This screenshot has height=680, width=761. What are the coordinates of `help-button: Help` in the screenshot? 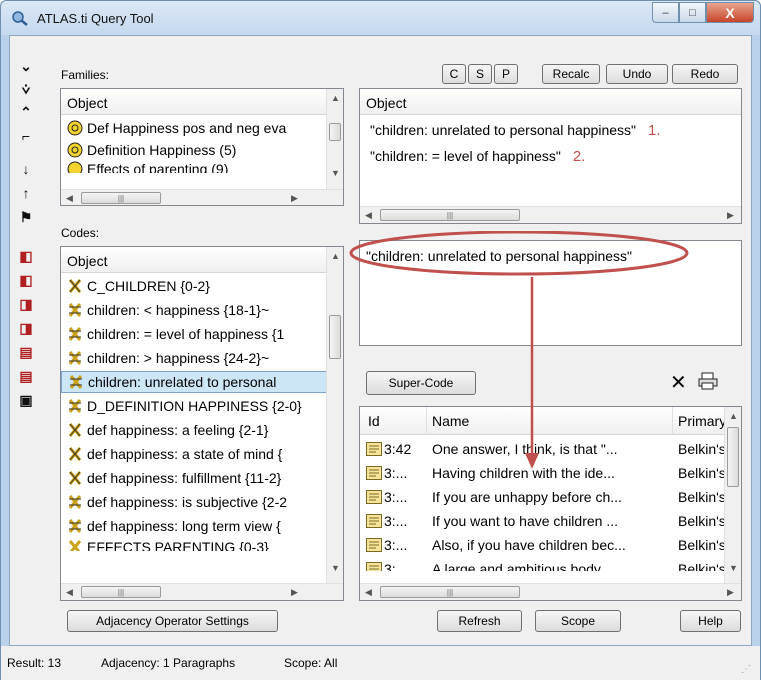 It's located at (710, 621).